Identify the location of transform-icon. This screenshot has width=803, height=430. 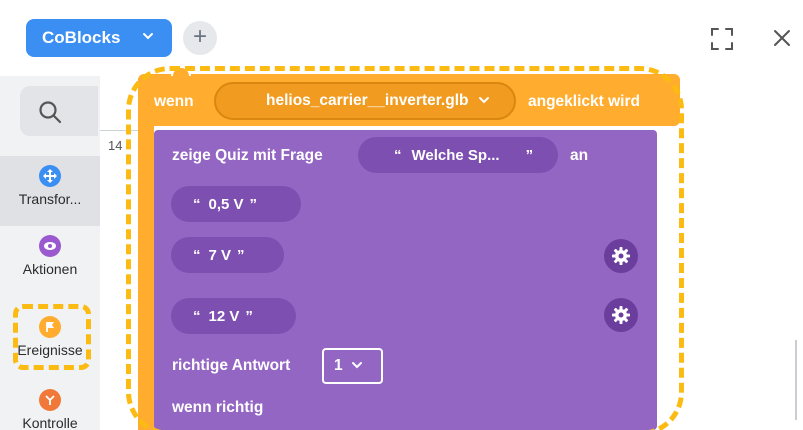
(50, 176).